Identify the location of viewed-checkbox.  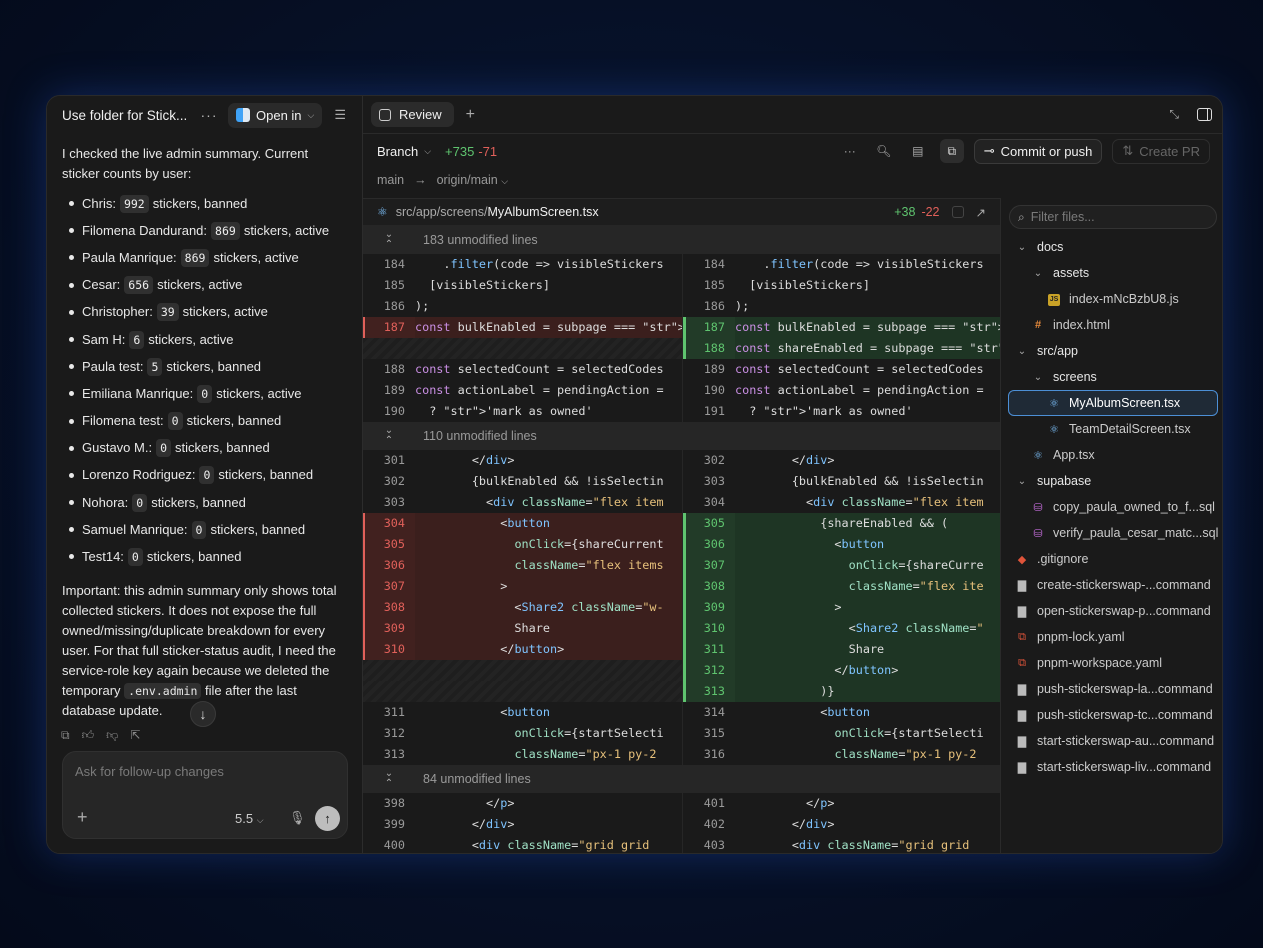
(957, 212).